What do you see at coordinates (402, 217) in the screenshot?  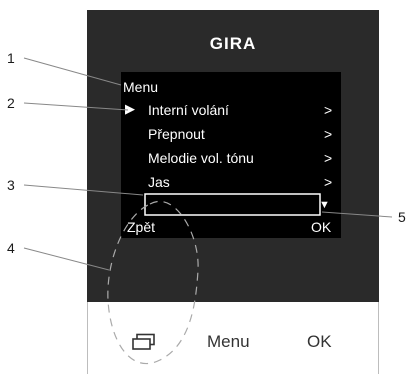 I see `callout-number: 5` at bounding box center [402, 217].